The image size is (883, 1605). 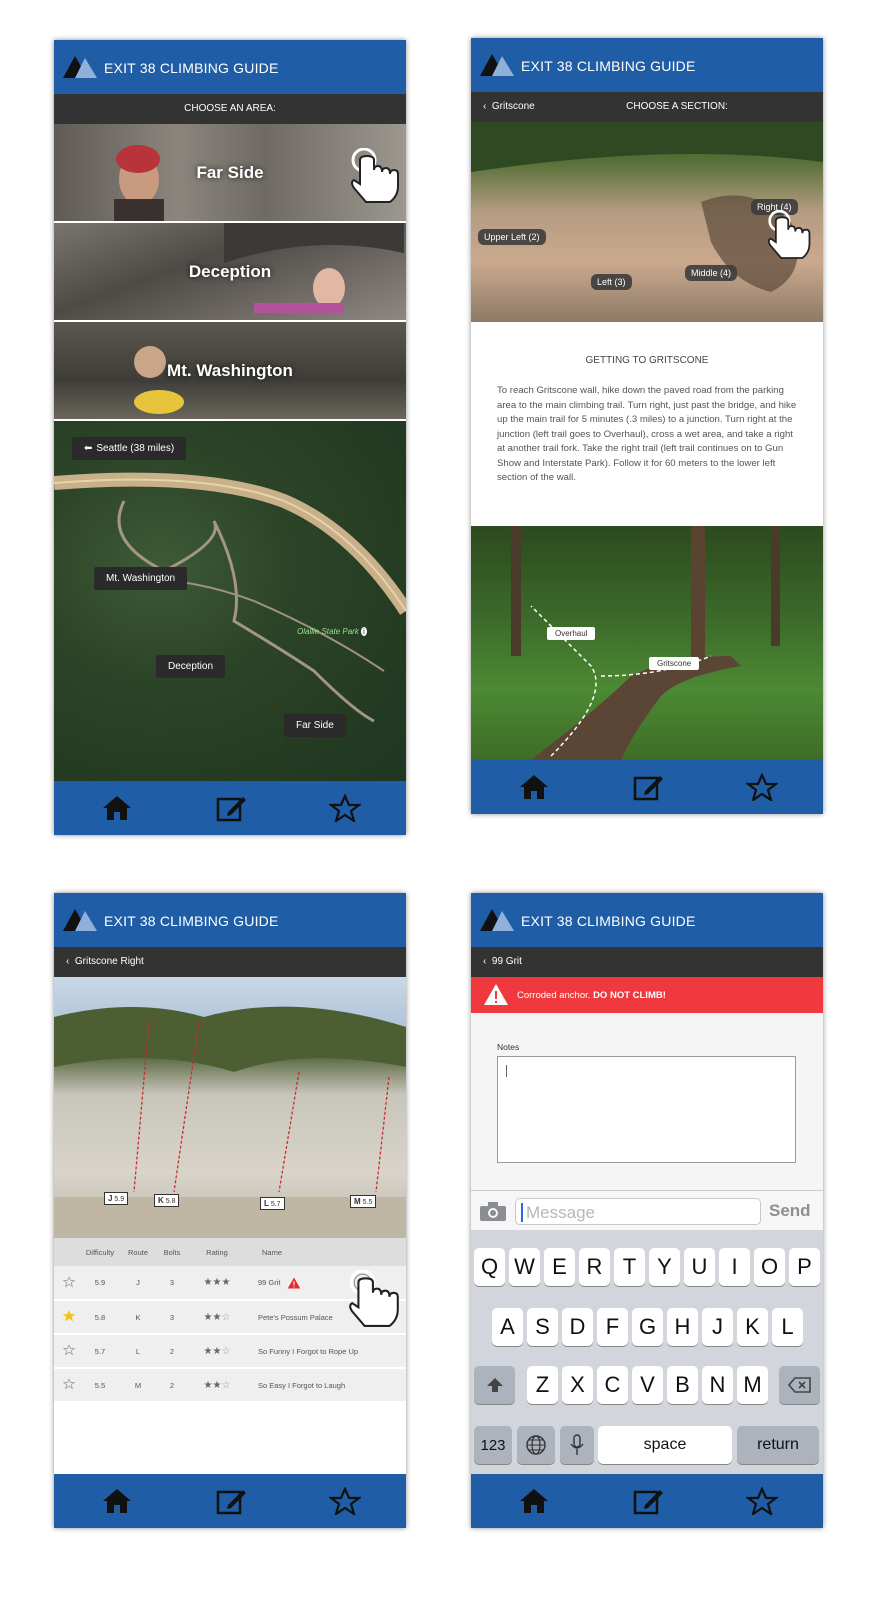 I want to click on map-roads, so click(x=230, y=597).